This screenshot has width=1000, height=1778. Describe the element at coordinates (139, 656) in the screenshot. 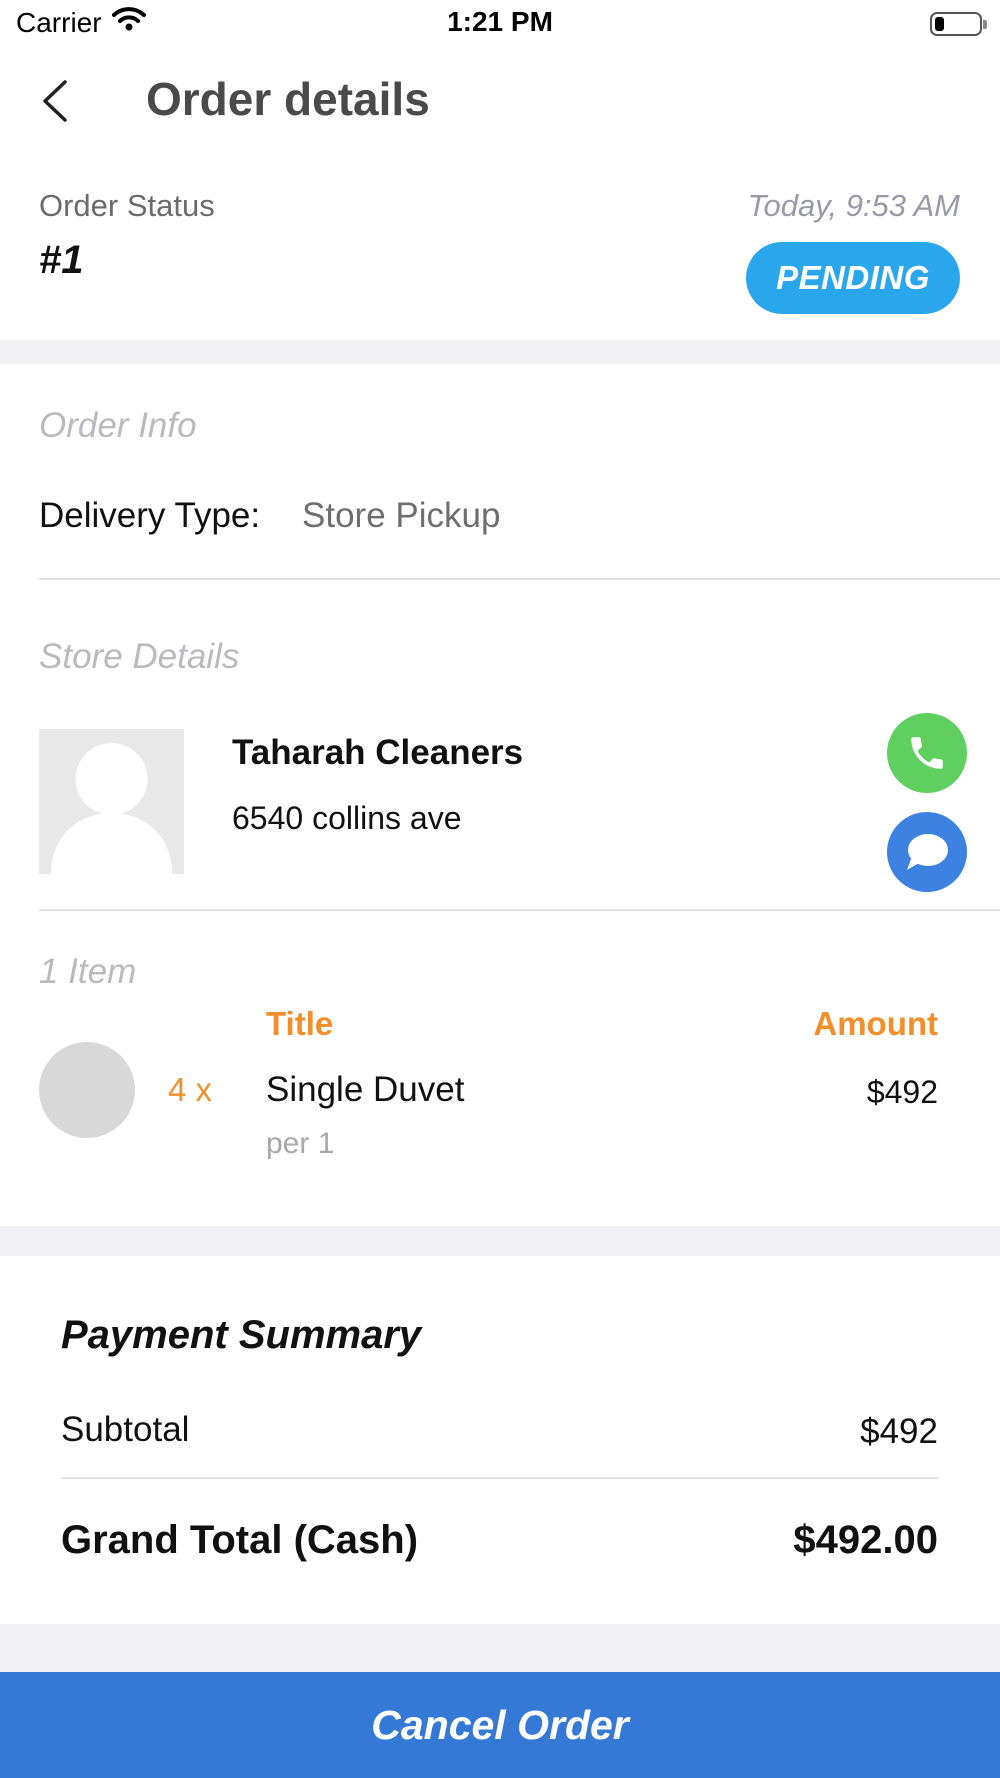

I see `store-details-heading: Store Details` at that location.